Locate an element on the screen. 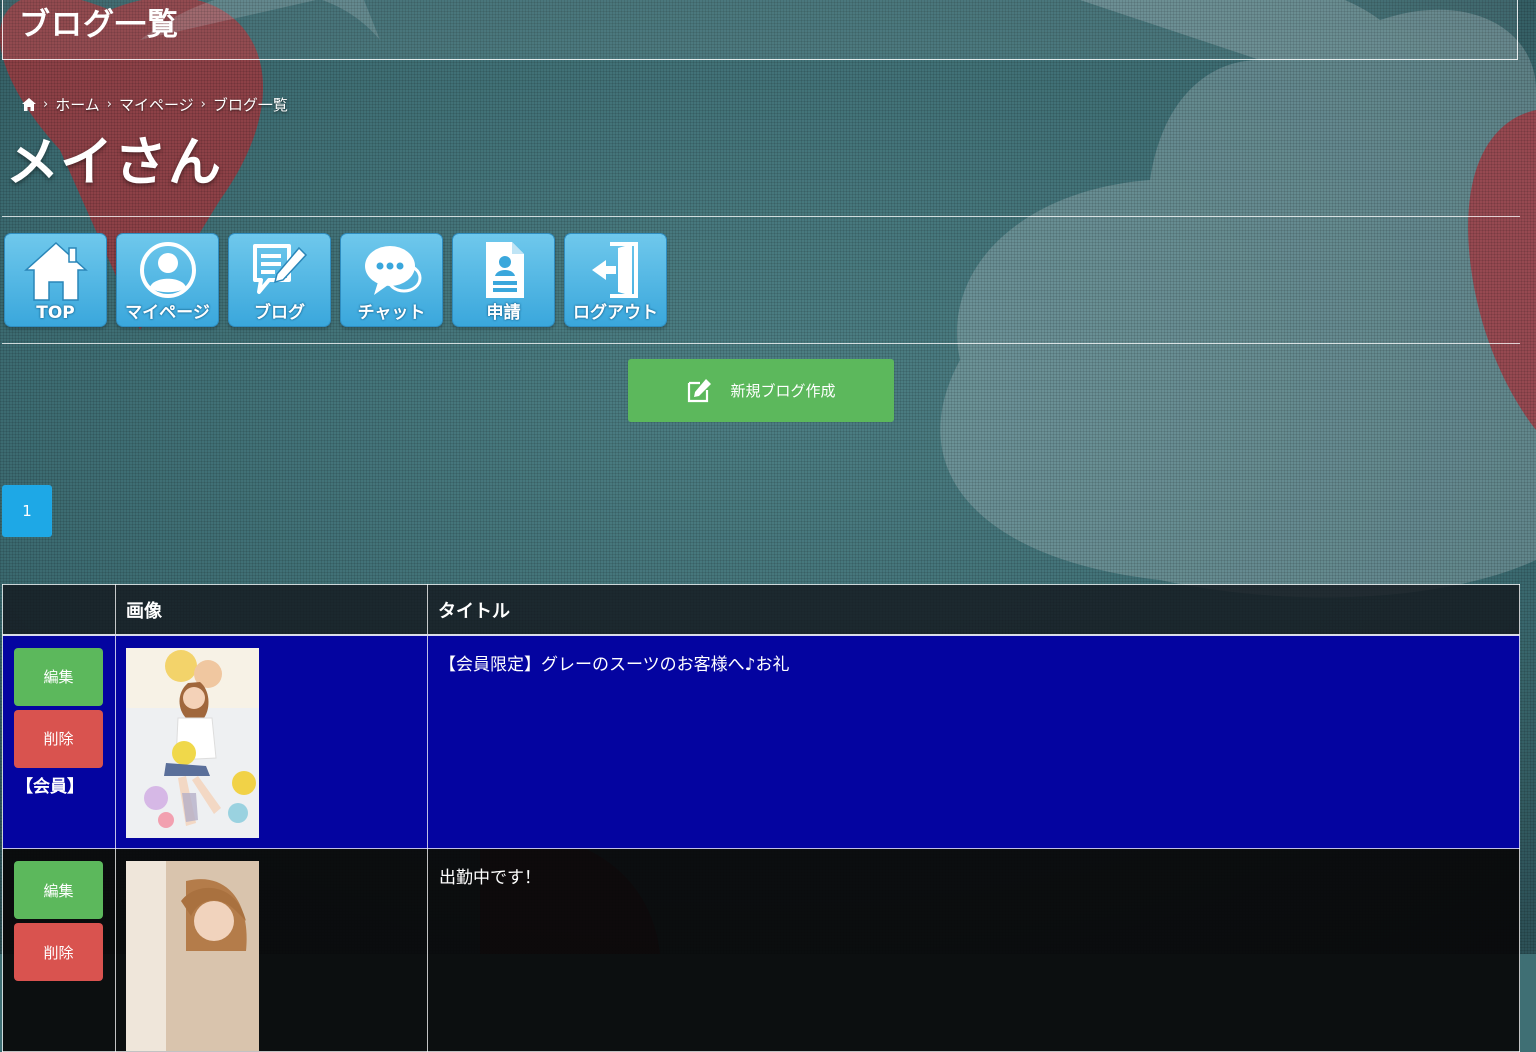 The width and height of the screenshot is (1536, 1052). nav-mypage-button: マイページ is located at coordinates (167, 280).